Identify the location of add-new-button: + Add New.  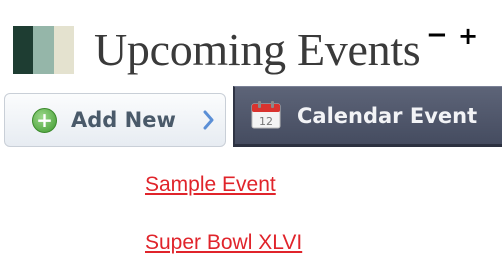
(115, 120).